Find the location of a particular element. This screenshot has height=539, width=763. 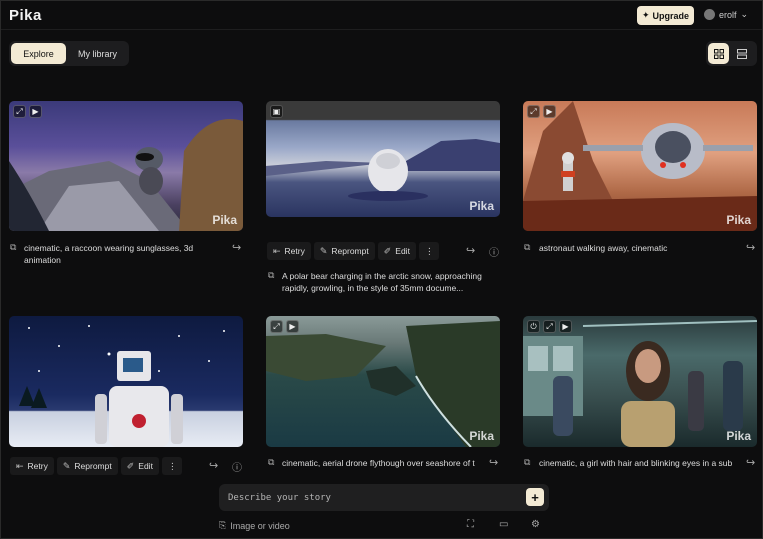

plus-icon: + is located at coordinates (535, 497).